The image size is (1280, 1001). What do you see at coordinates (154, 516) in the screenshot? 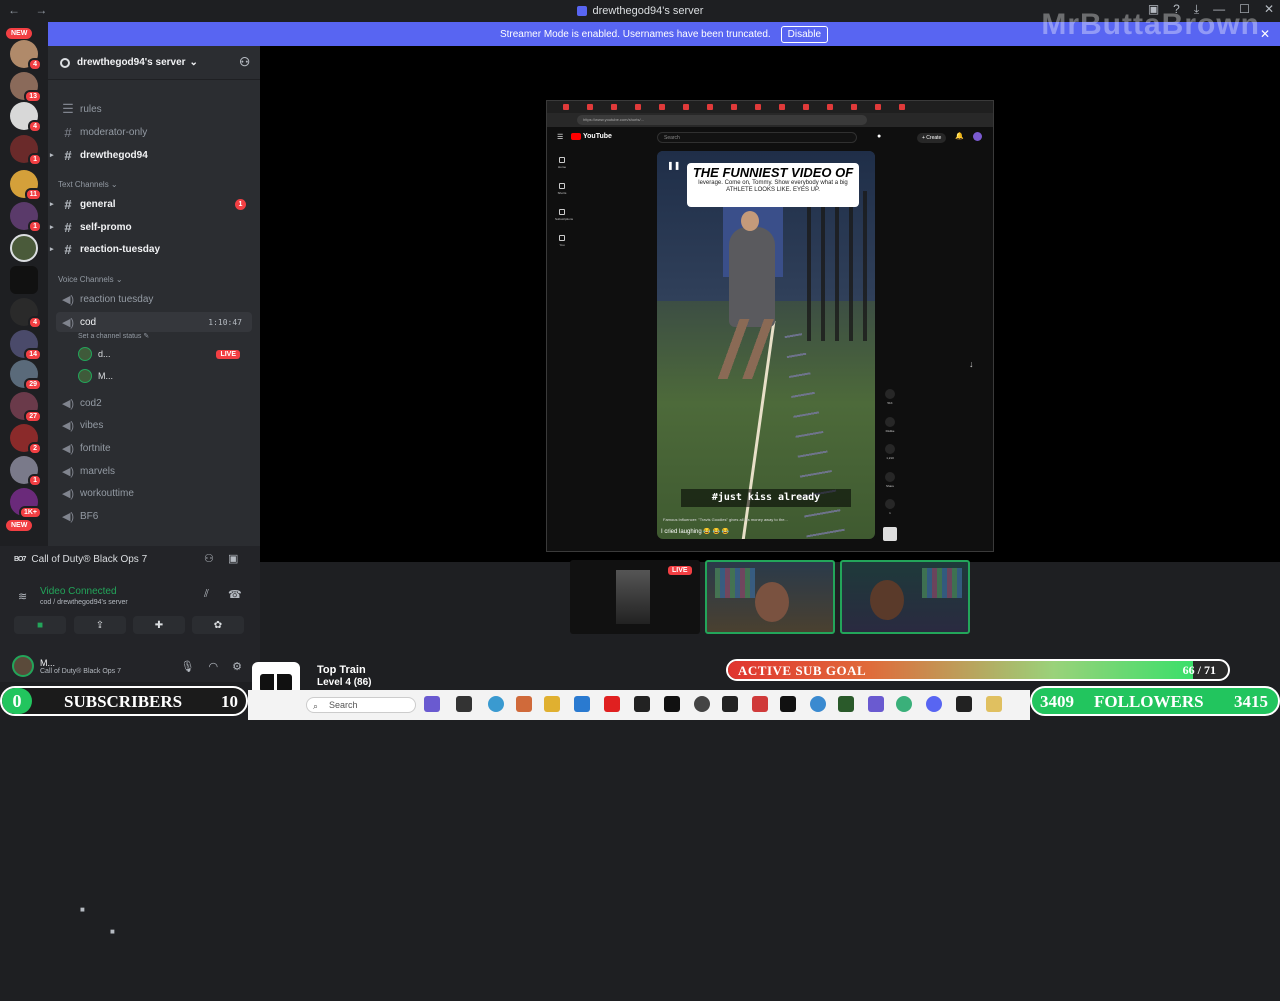
I see `voice-channel-bf6: ◀) BF6` at bounding box center [154, 516].